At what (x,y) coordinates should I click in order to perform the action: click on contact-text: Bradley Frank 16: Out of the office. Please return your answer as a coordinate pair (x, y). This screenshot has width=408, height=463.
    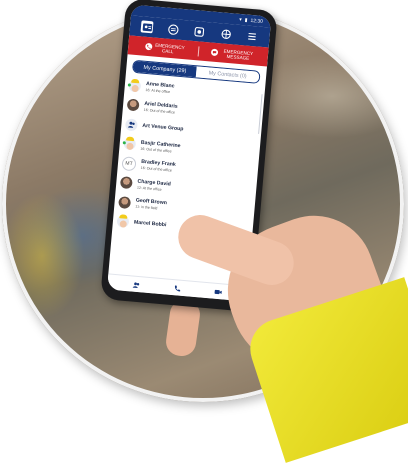
    Looking at the image, I should click on (158, 166).